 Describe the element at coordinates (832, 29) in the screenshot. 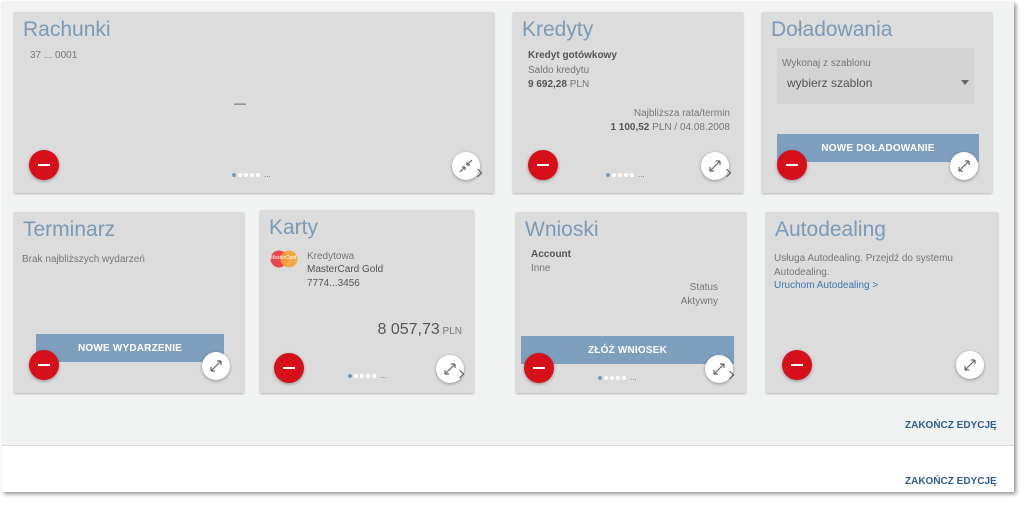

I see `widget-title: Doładowania` at that location.